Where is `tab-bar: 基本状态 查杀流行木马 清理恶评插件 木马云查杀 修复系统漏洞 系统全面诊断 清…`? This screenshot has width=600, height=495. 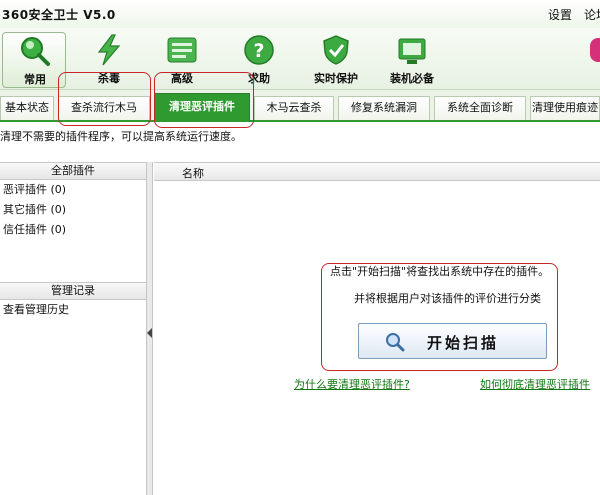 tab-bar: 基本状态 查杀流行木马 清理恶评插件 木马云查杀 修复系统漏洞 系统全面诊断 清… is located at coordinates (300, 106).